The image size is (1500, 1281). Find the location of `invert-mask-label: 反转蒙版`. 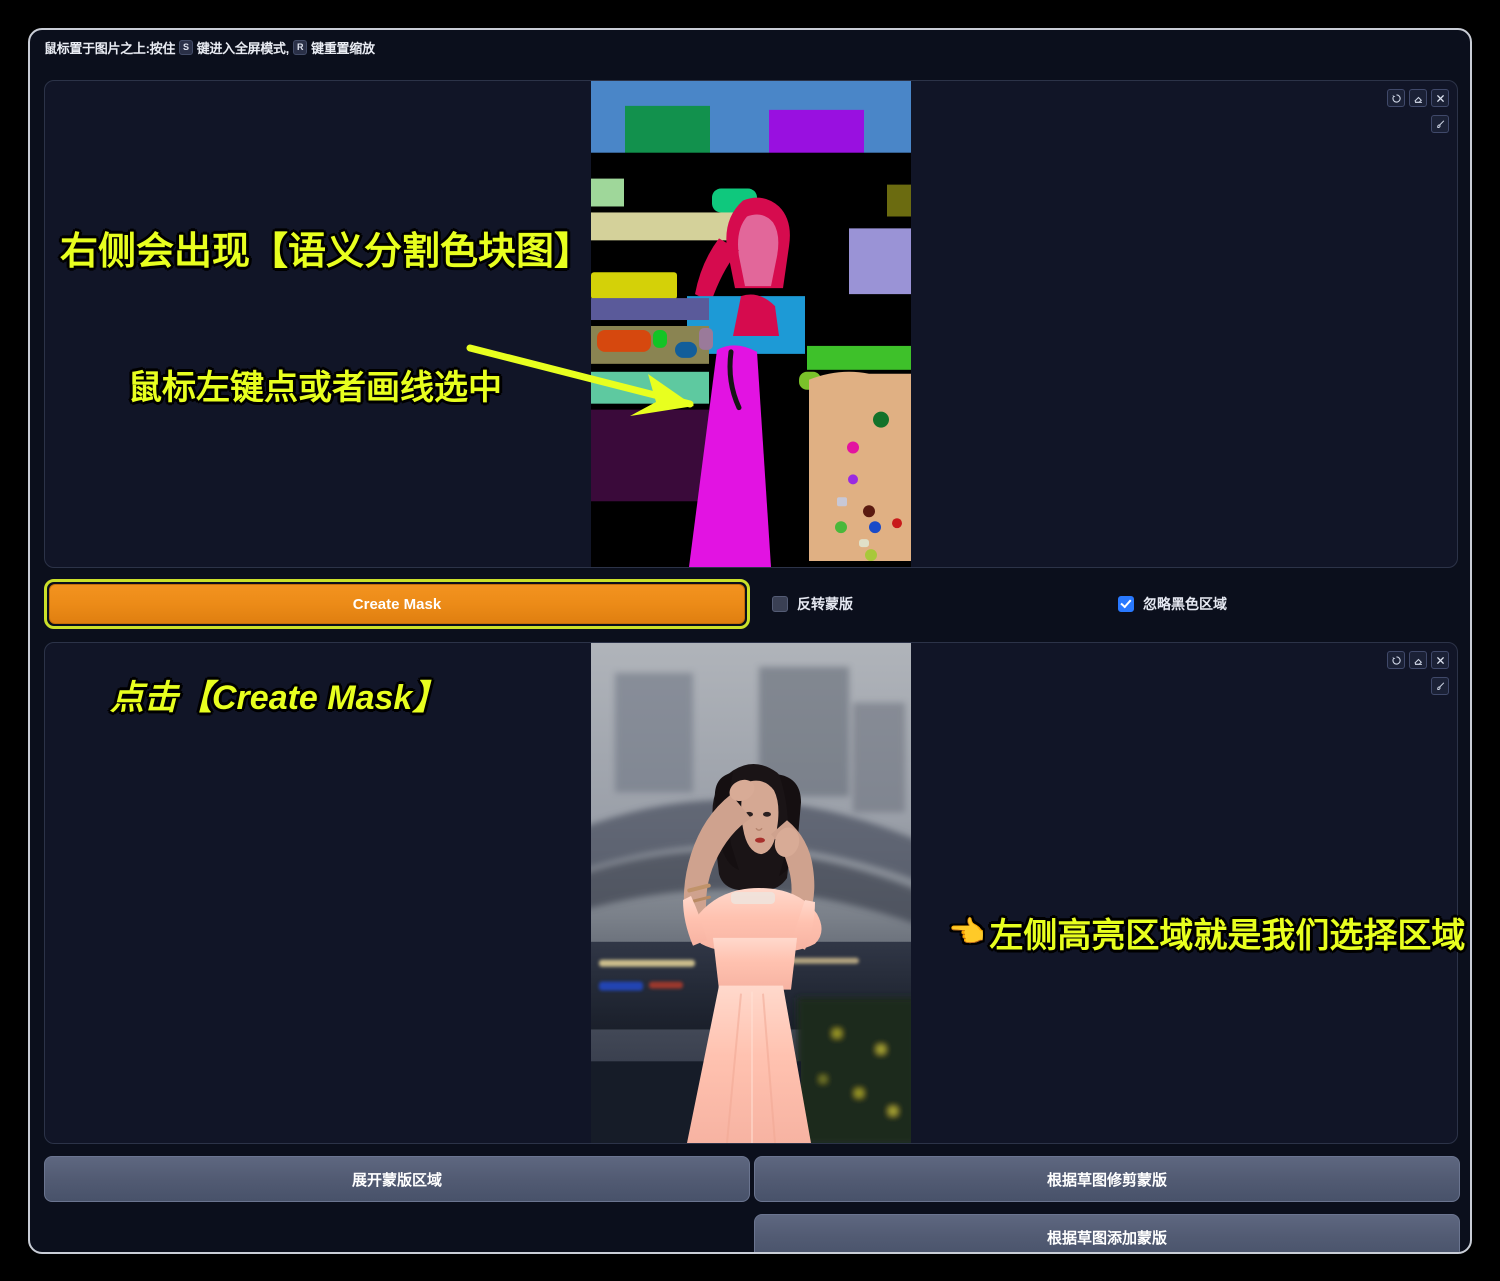

invert-mask-label: 反转蒙版 is located at coordinates (825, 604).